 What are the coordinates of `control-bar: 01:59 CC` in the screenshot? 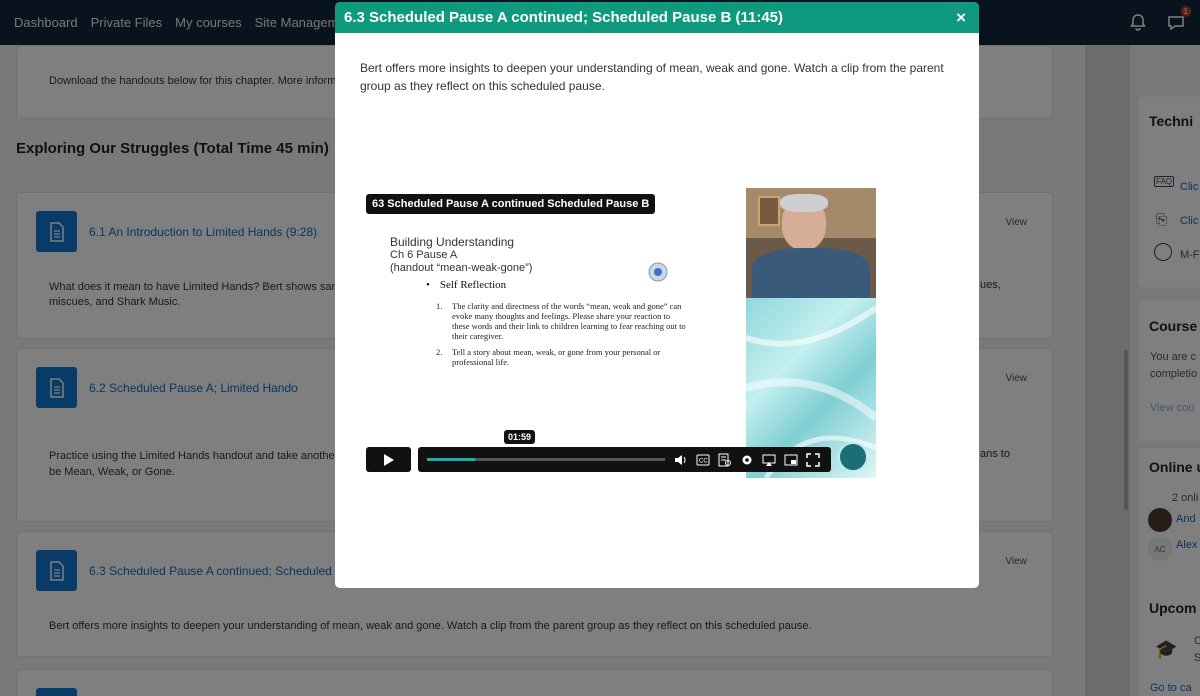 It's located at (624, 451).